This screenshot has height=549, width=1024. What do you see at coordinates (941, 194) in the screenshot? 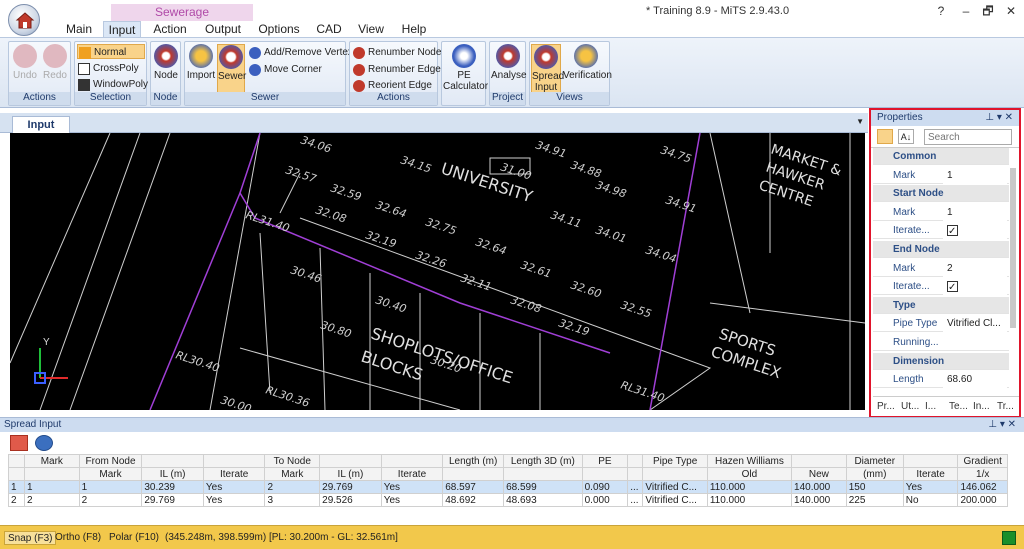
I see `property-category: Start Node` at bounding box center [941, 194].